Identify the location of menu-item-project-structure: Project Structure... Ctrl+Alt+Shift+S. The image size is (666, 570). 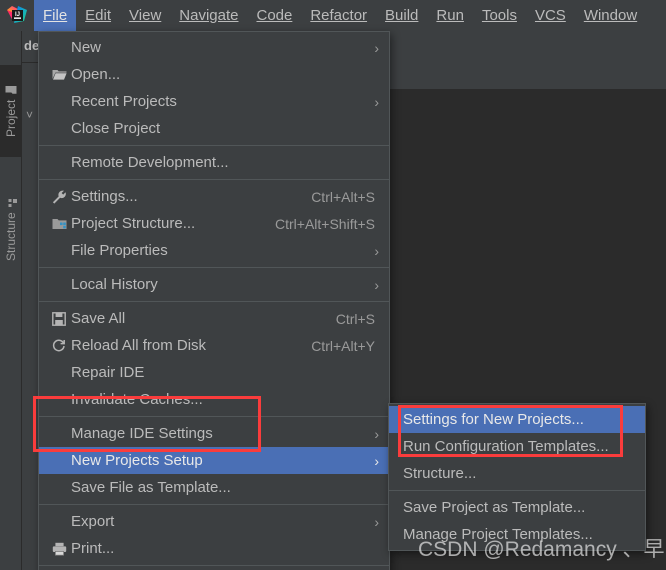
(214, 223).